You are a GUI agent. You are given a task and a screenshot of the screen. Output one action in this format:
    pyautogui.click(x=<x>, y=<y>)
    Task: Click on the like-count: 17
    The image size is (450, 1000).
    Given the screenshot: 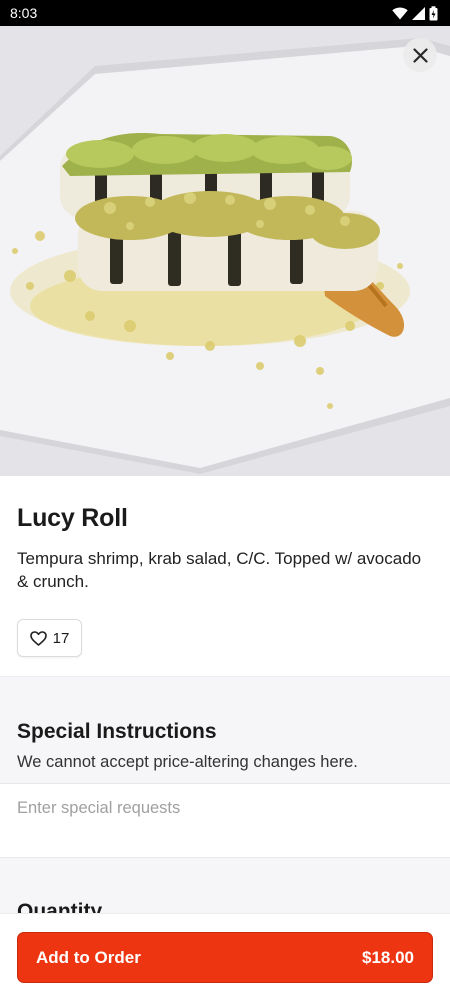 What is the action you would take?
    pyautogui.click(x=61, y=638)
    